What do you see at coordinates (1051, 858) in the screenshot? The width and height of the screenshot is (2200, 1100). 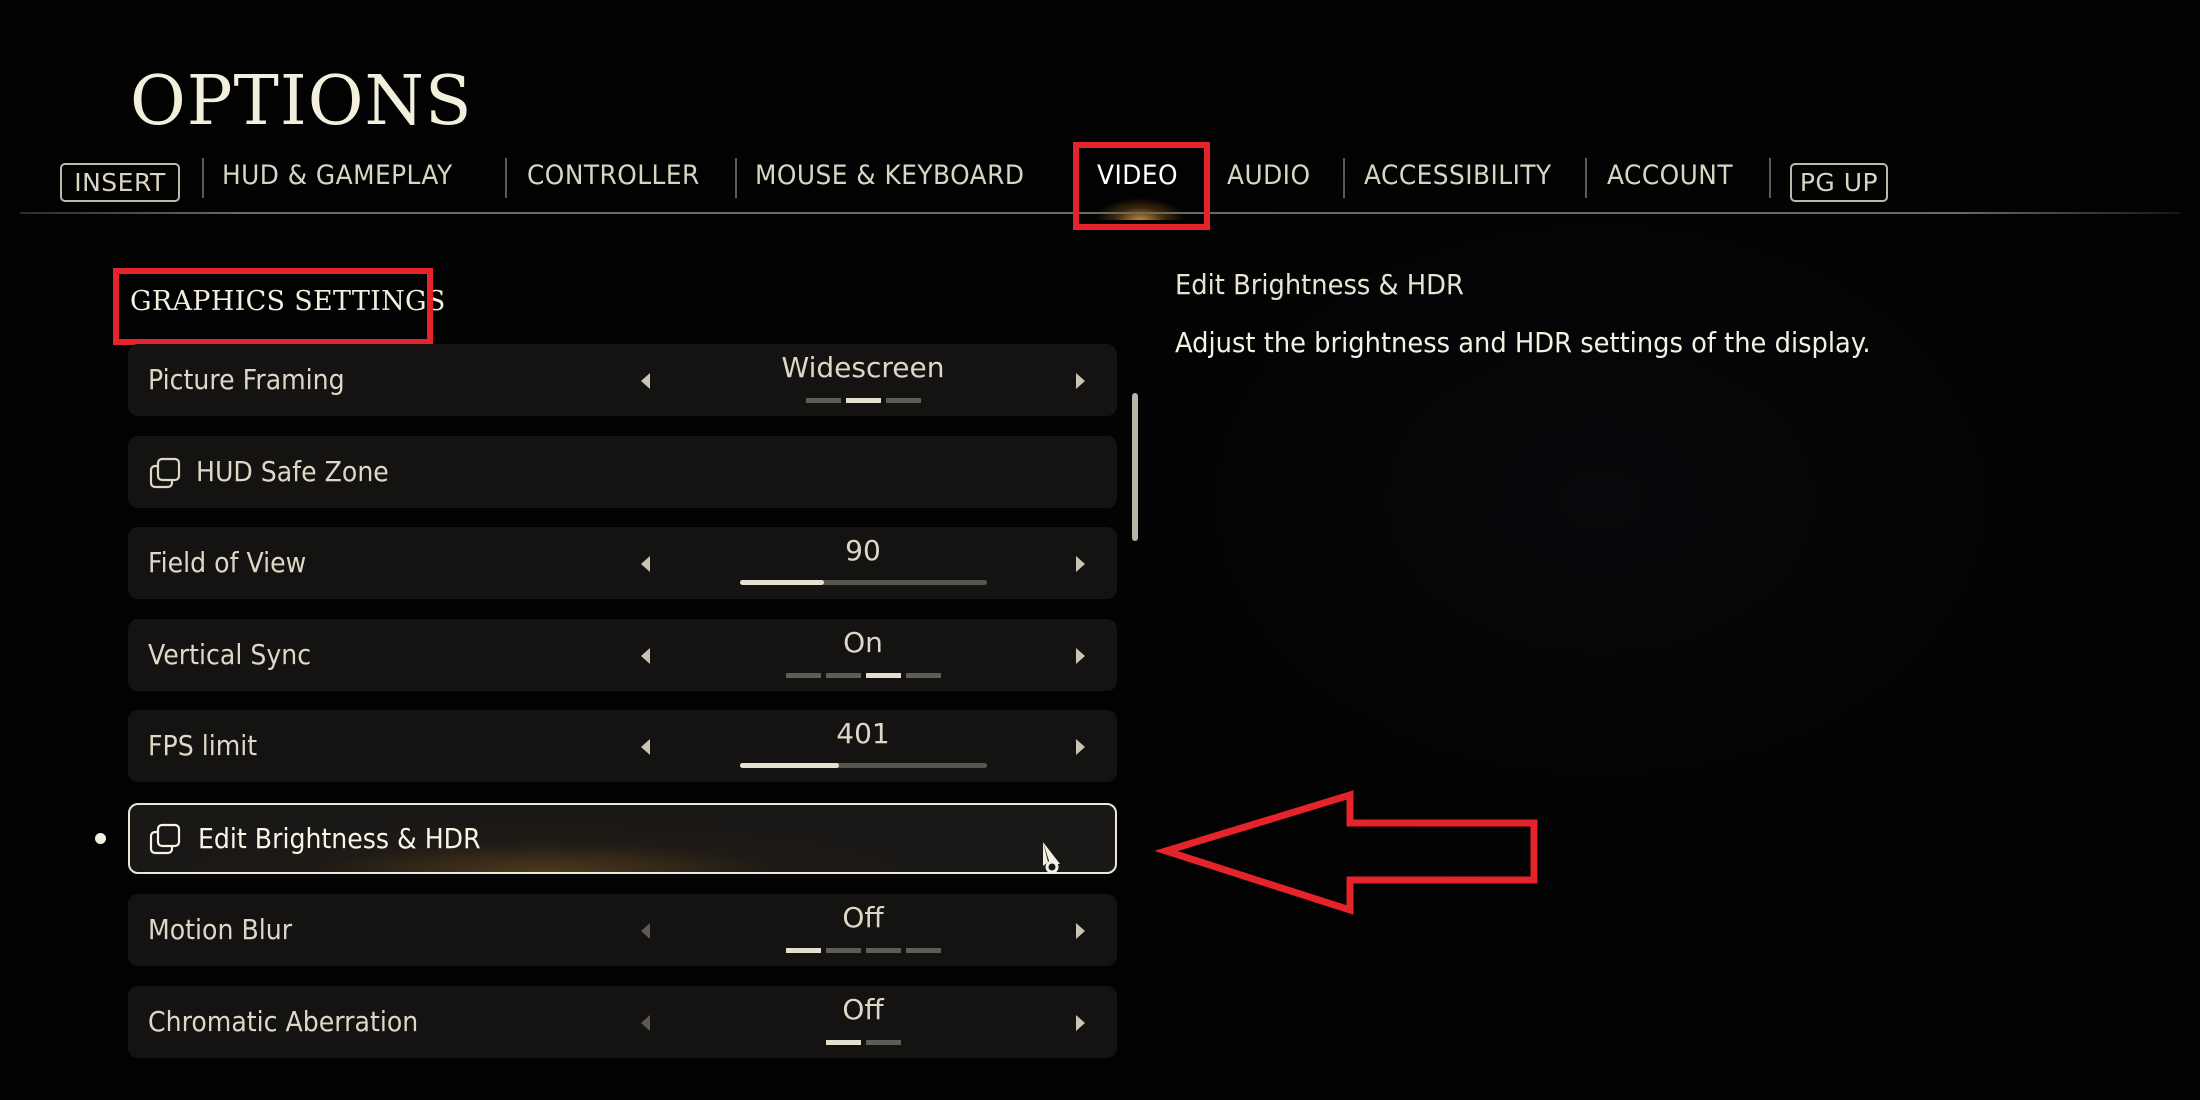 I see `mouse-cursor-icon` at bounding box center [1051, 858].